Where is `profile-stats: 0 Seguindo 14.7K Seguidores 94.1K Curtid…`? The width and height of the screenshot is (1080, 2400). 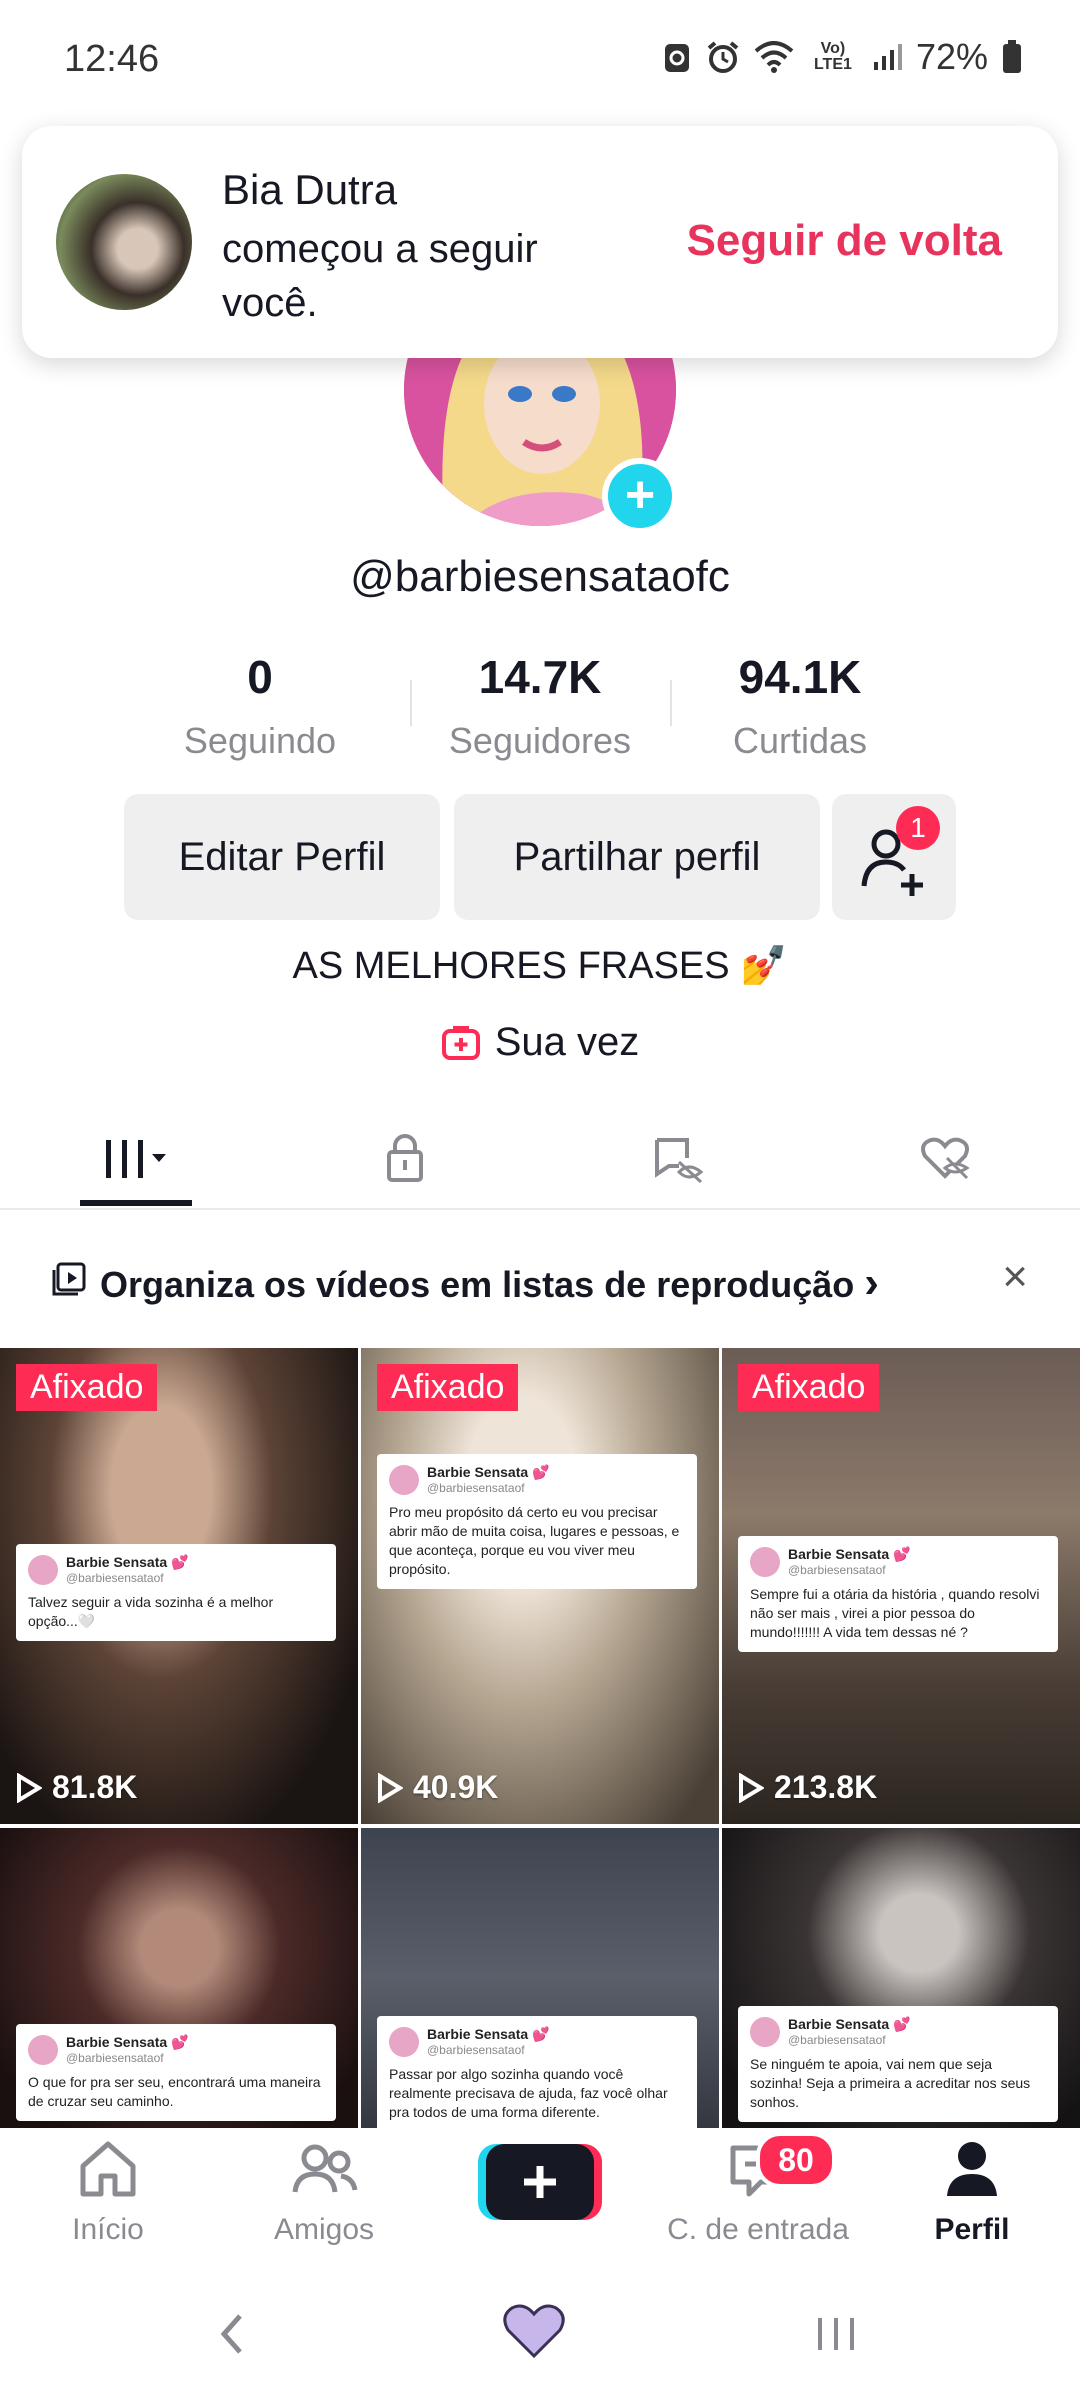 profile-stats: 0 Seguindo 14.7K Seguidores 94.1K Curtid… is located at coordinates (540, 706).